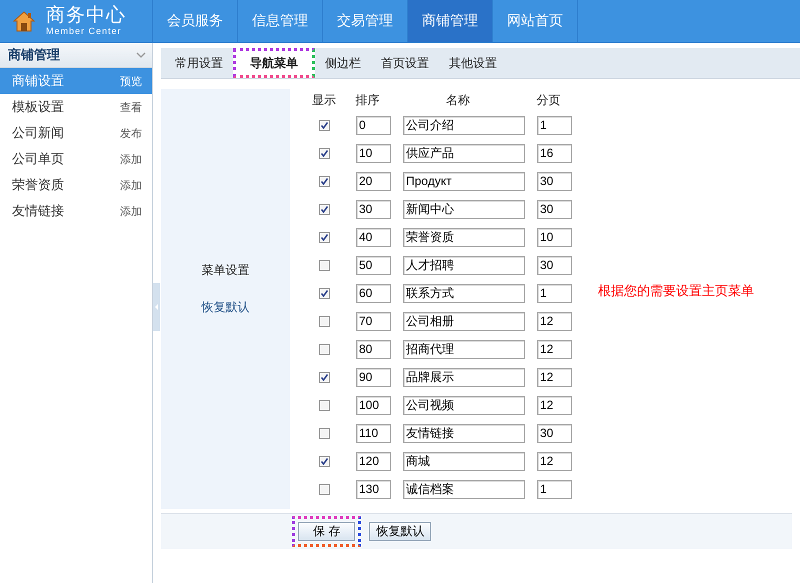 The width and height of the screenshot is (800, 583). Describe the element at coordinates (373, 377) in the screenshot. I see `order-field: 90` at that location.